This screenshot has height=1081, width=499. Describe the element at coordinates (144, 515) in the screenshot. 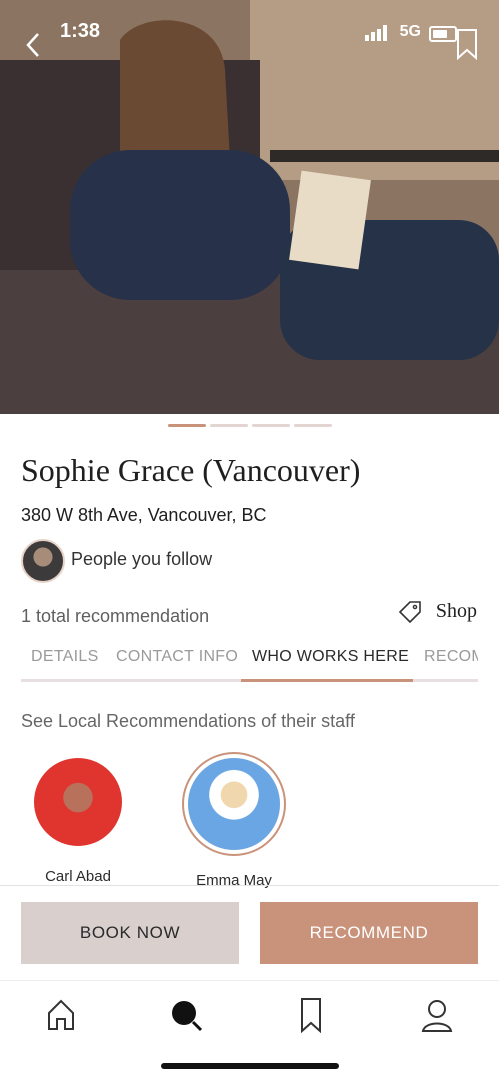

I see `address-text: 380 W 8th Ave, Vancouver, BC` at that location.